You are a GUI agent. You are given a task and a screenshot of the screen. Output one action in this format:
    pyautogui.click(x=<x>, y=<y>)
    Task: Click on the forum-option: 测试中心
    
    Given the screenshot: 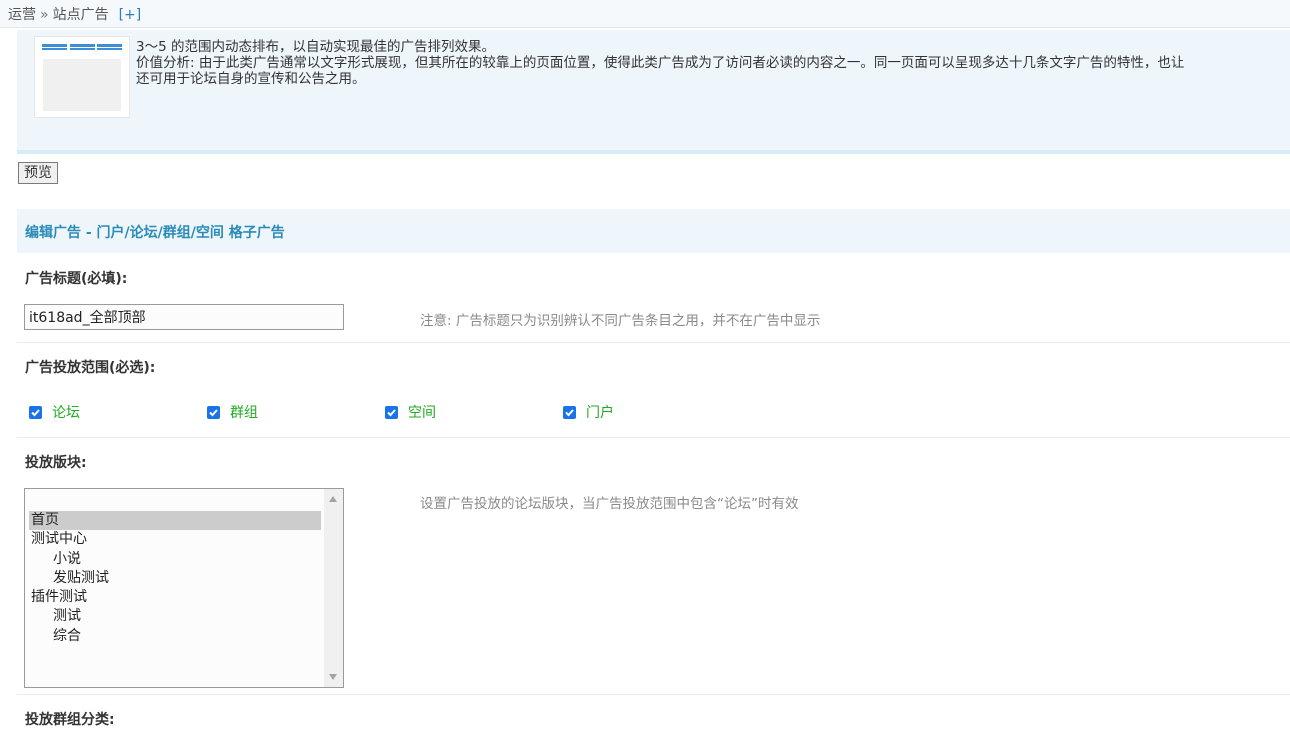 What is the action you would take?
    pyautogui.click(x=175, y=539)
    